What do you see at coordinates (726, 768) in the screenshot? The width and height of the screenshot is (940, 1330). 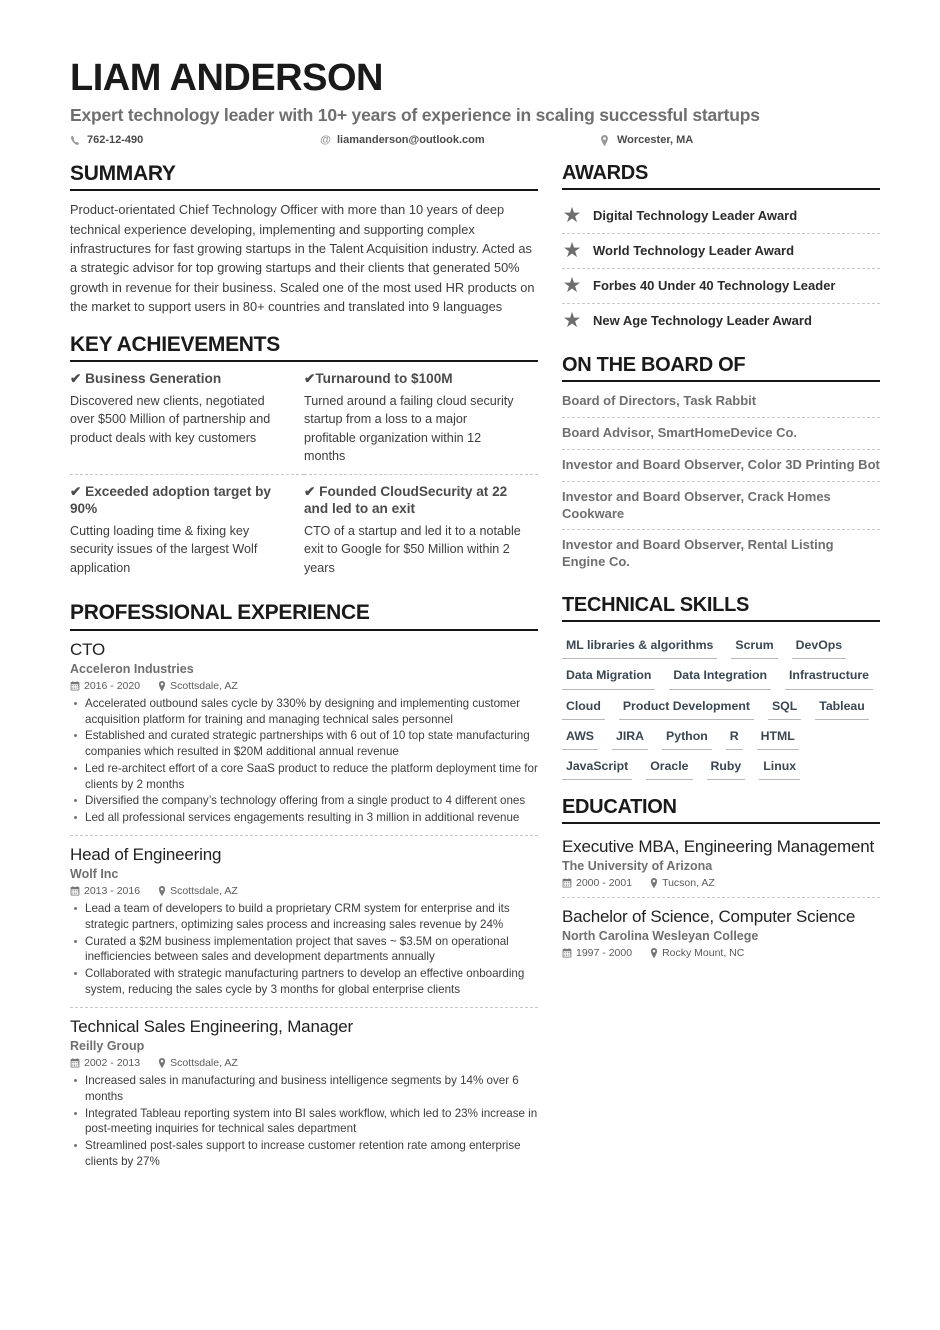 I see `skill-tag: Ruby` at bounding box center [726, 768].